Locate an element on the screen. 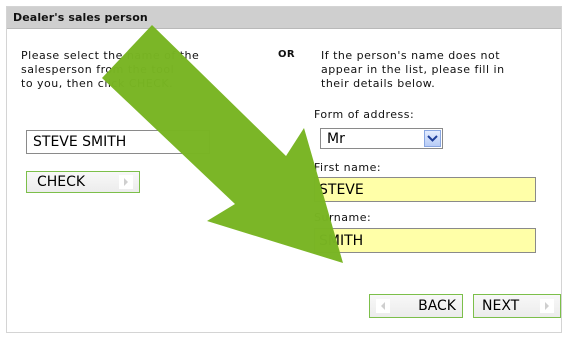 The height and width of the screenshot is (339, 568). panel-header: Dealer's sales person is located at coordinates (284, 18).